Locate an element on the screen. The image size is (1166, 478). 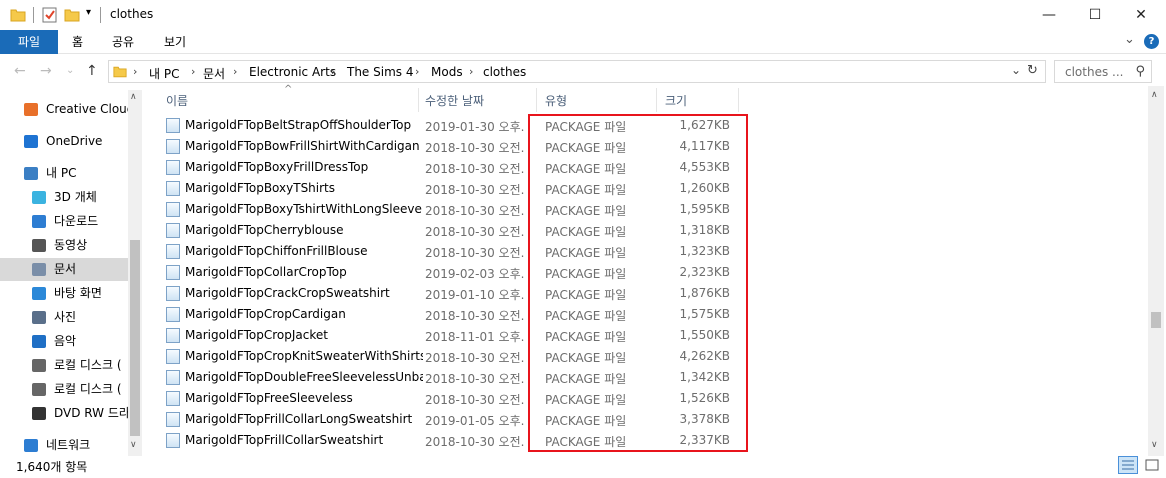
sidebar-item: 3D 개체 is located at coordinates (64, 197).